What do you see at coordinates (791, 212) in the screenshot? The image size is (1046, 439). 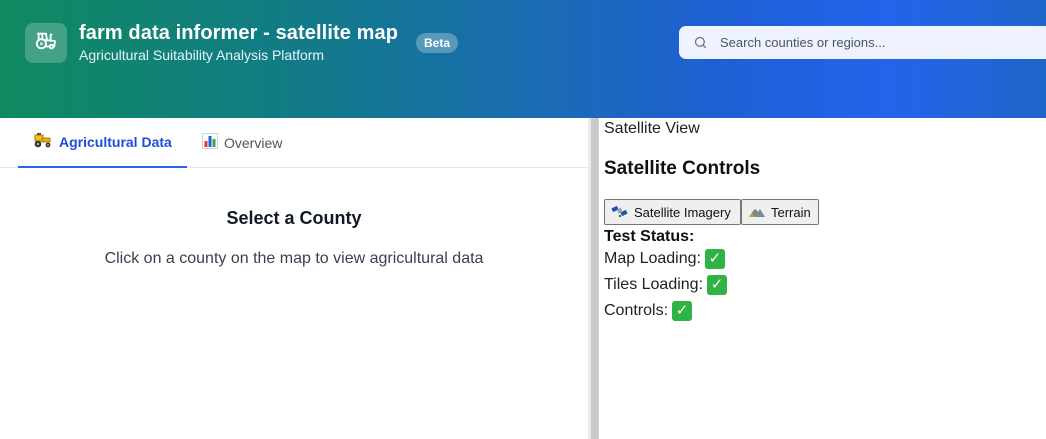 I see `button-label: Terrain` at bounding box center [791, 212].